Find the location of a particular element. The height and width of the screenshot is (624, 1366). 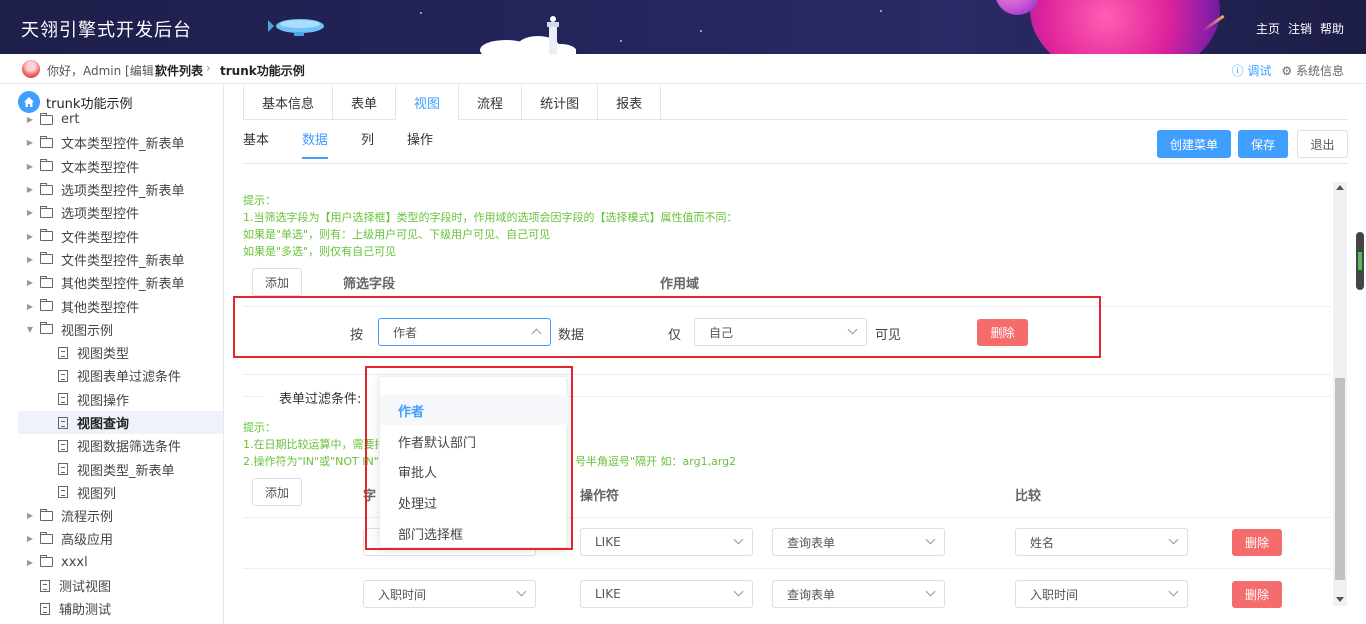

tab: 统计图 is located at coordinates (559, 102).